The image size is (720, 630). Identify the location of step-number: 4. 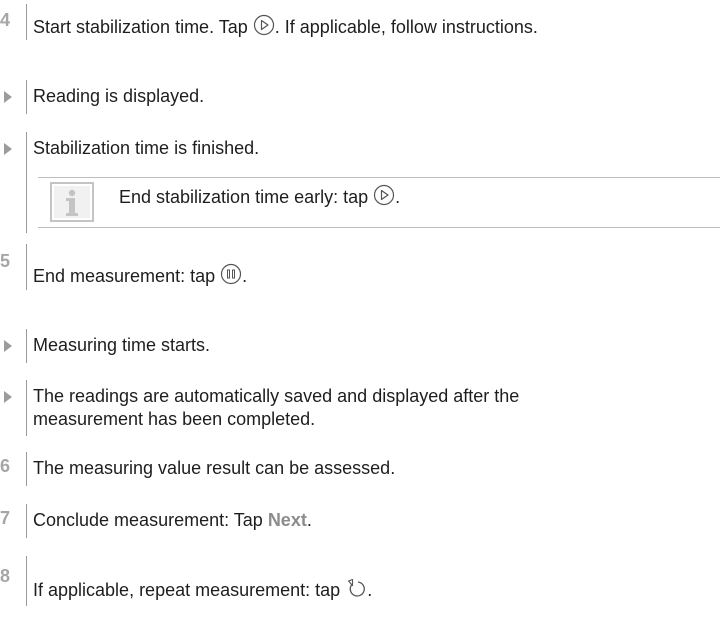
(5, 20).